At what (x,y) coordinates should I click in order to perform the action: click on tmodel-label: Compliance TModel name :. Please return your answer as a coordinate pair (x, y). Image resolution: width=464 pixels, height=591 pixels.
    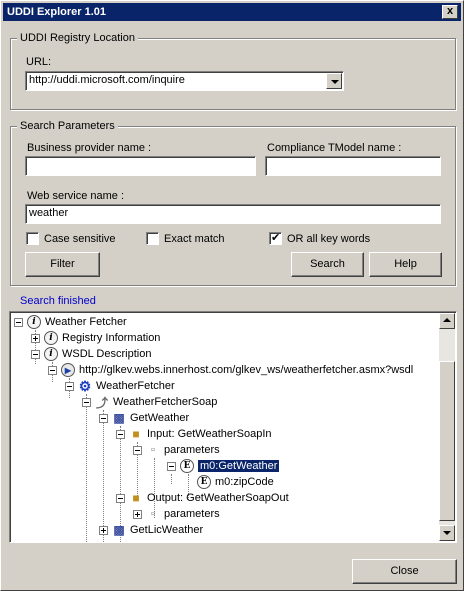
    Looking at the image, I should click on (334, 148).